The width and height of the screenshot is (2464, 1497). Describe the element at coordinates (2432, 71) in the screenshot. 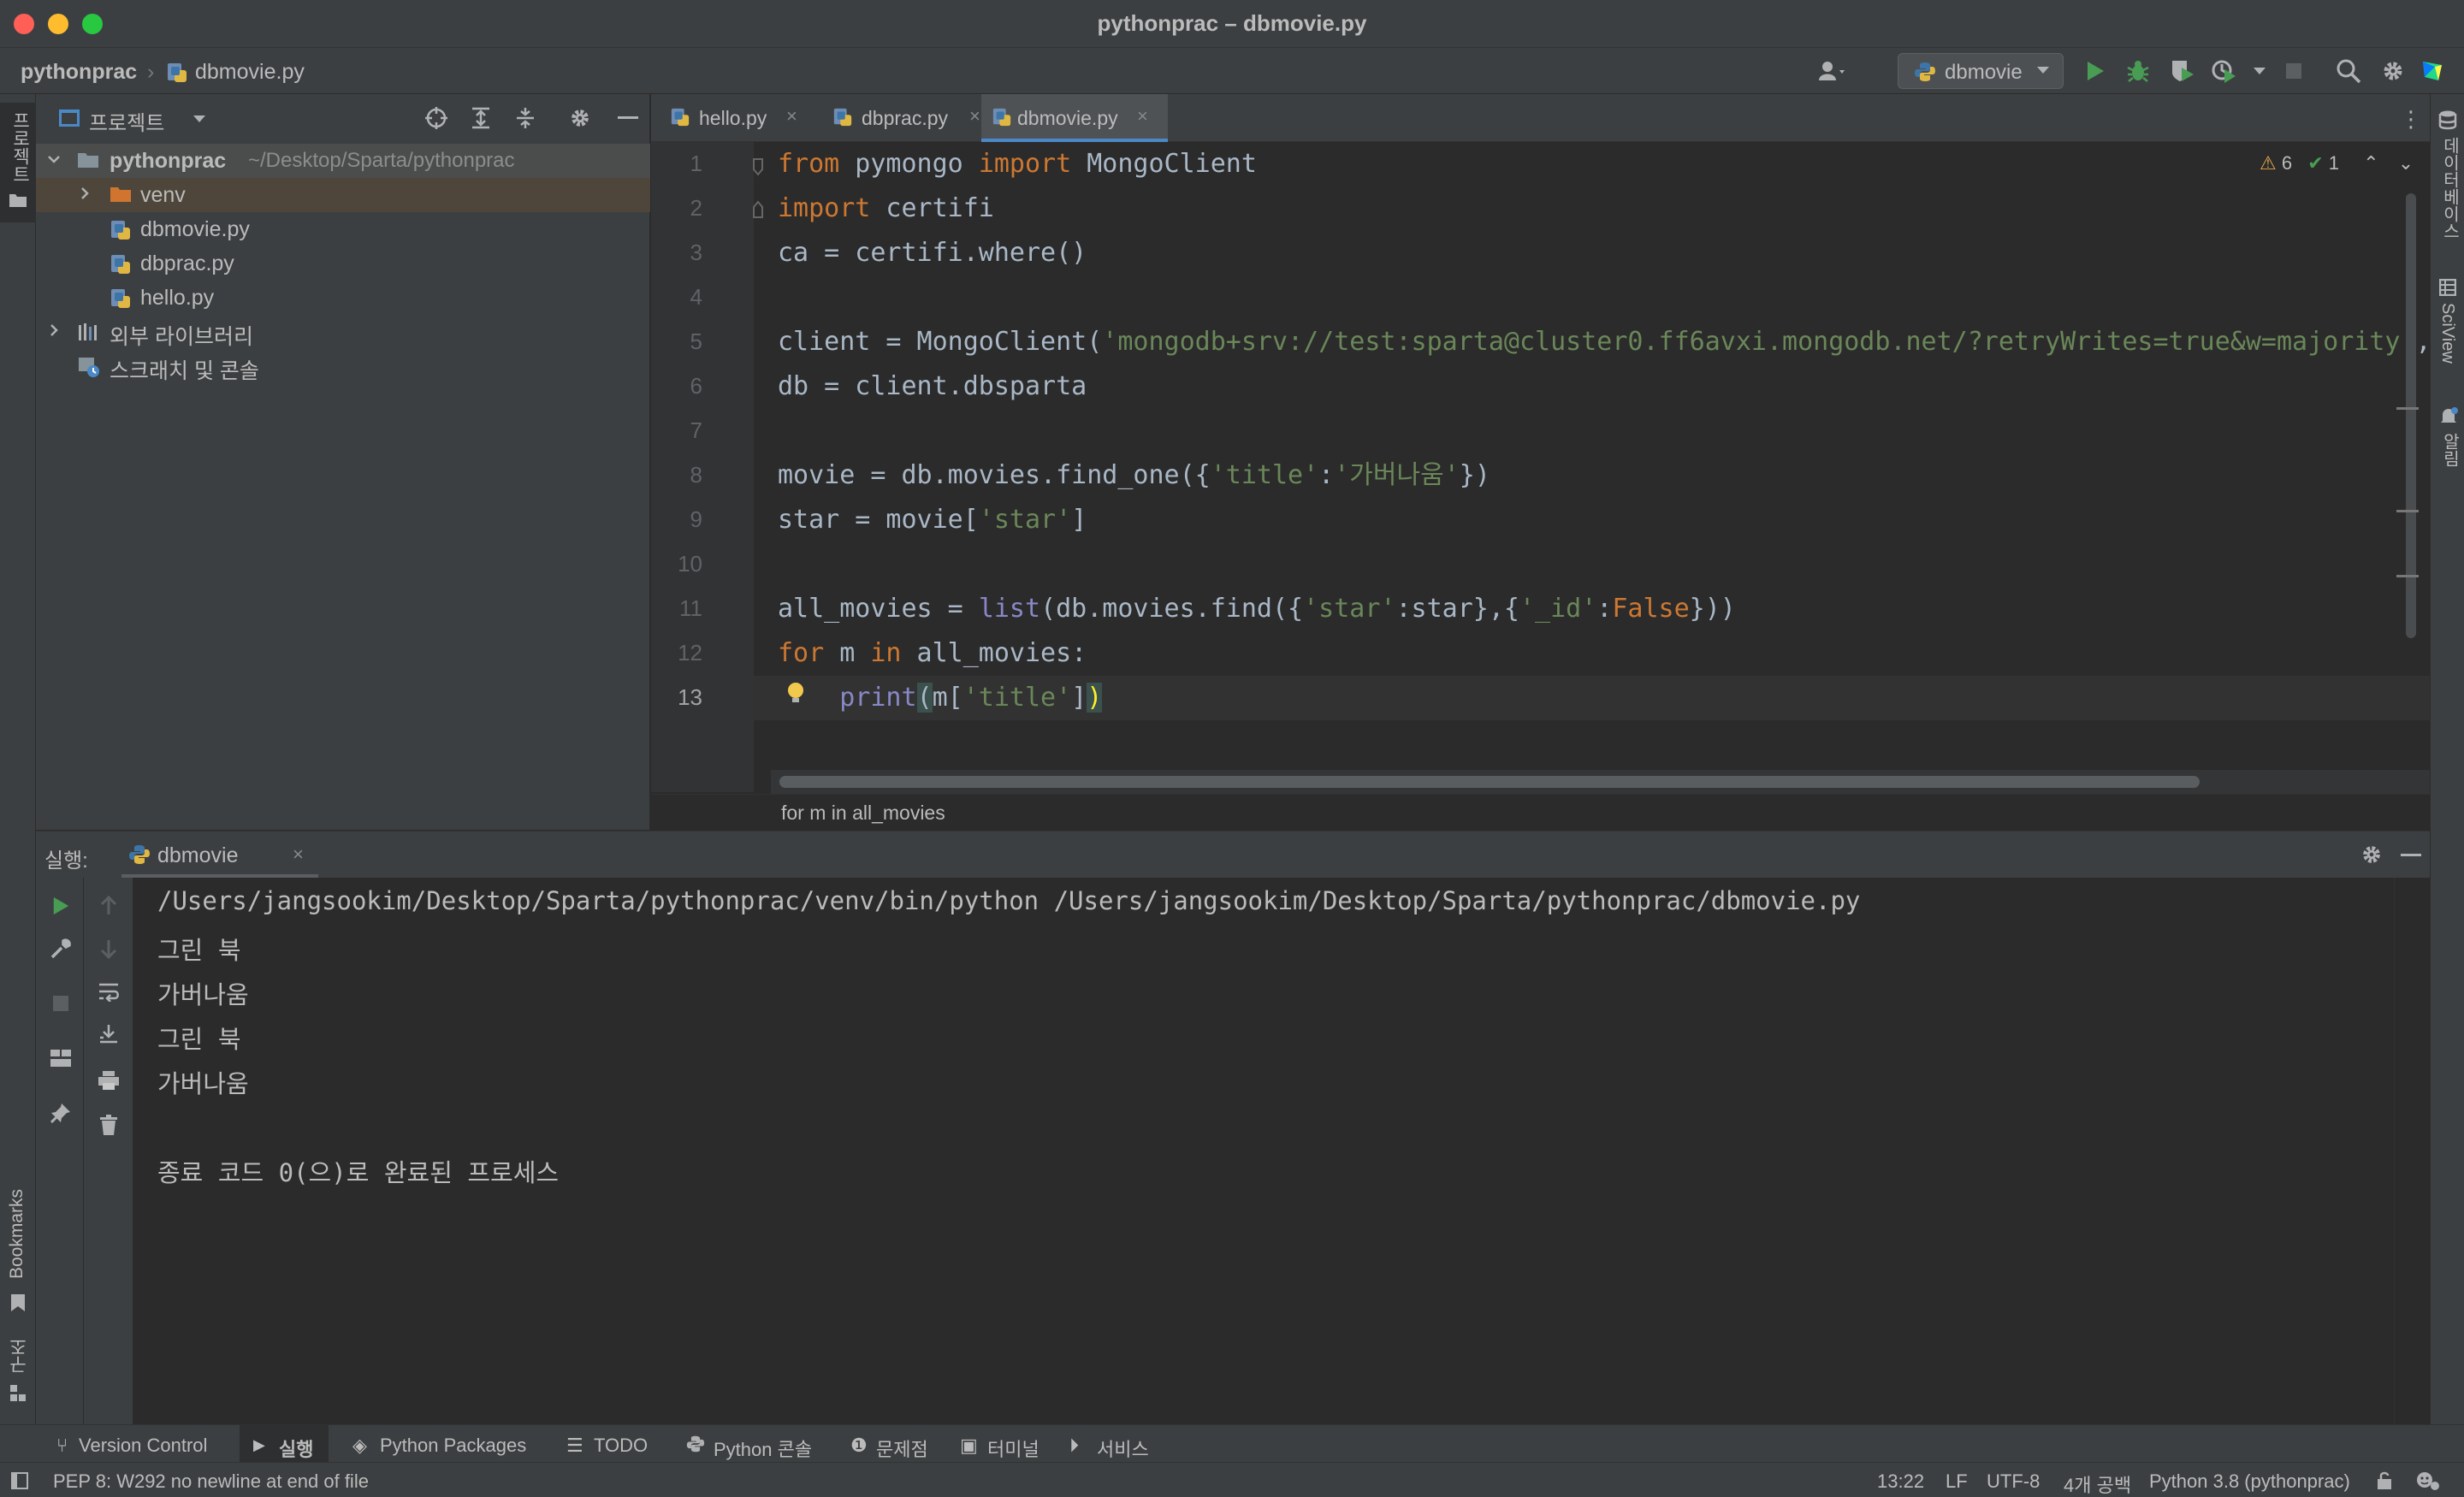

I see `jetbrains-logo-icon` at that location.